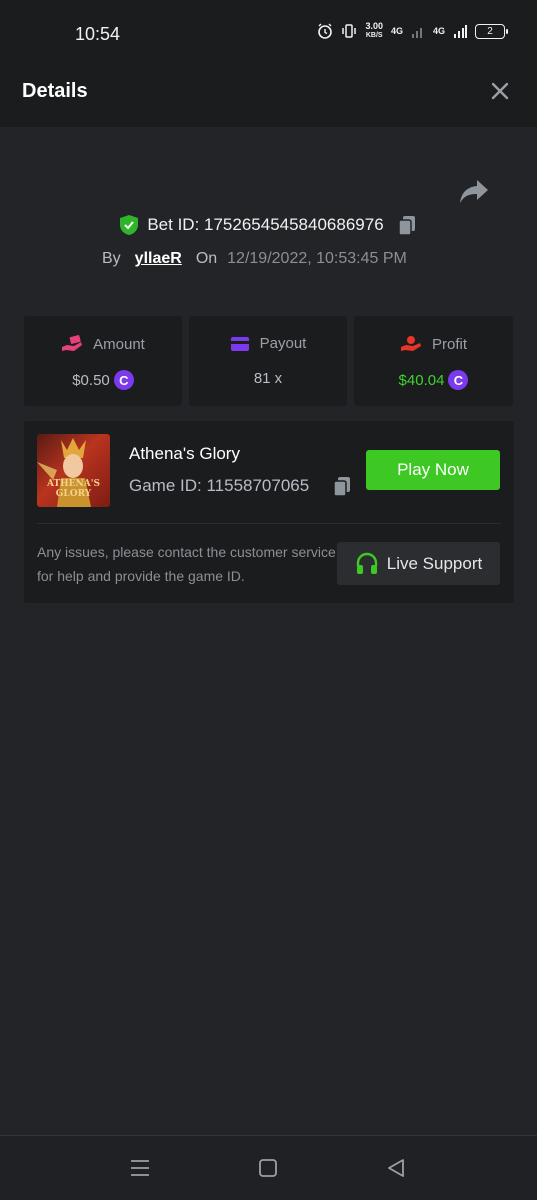 Image resolution: width=537 pixels, height=1200 pixels. I want to click on headphones-icon, so click(366, 563).